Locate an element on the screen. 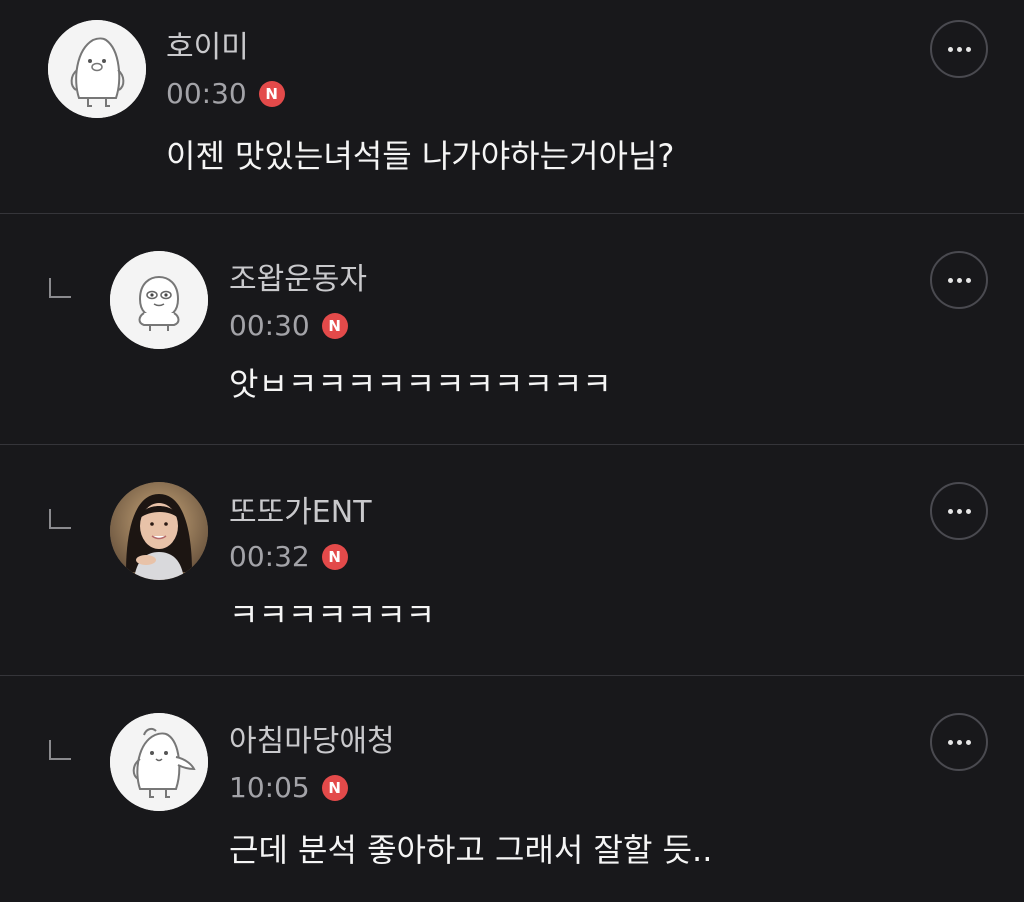  character-avatar-icon is located at coordinates (159, 300).